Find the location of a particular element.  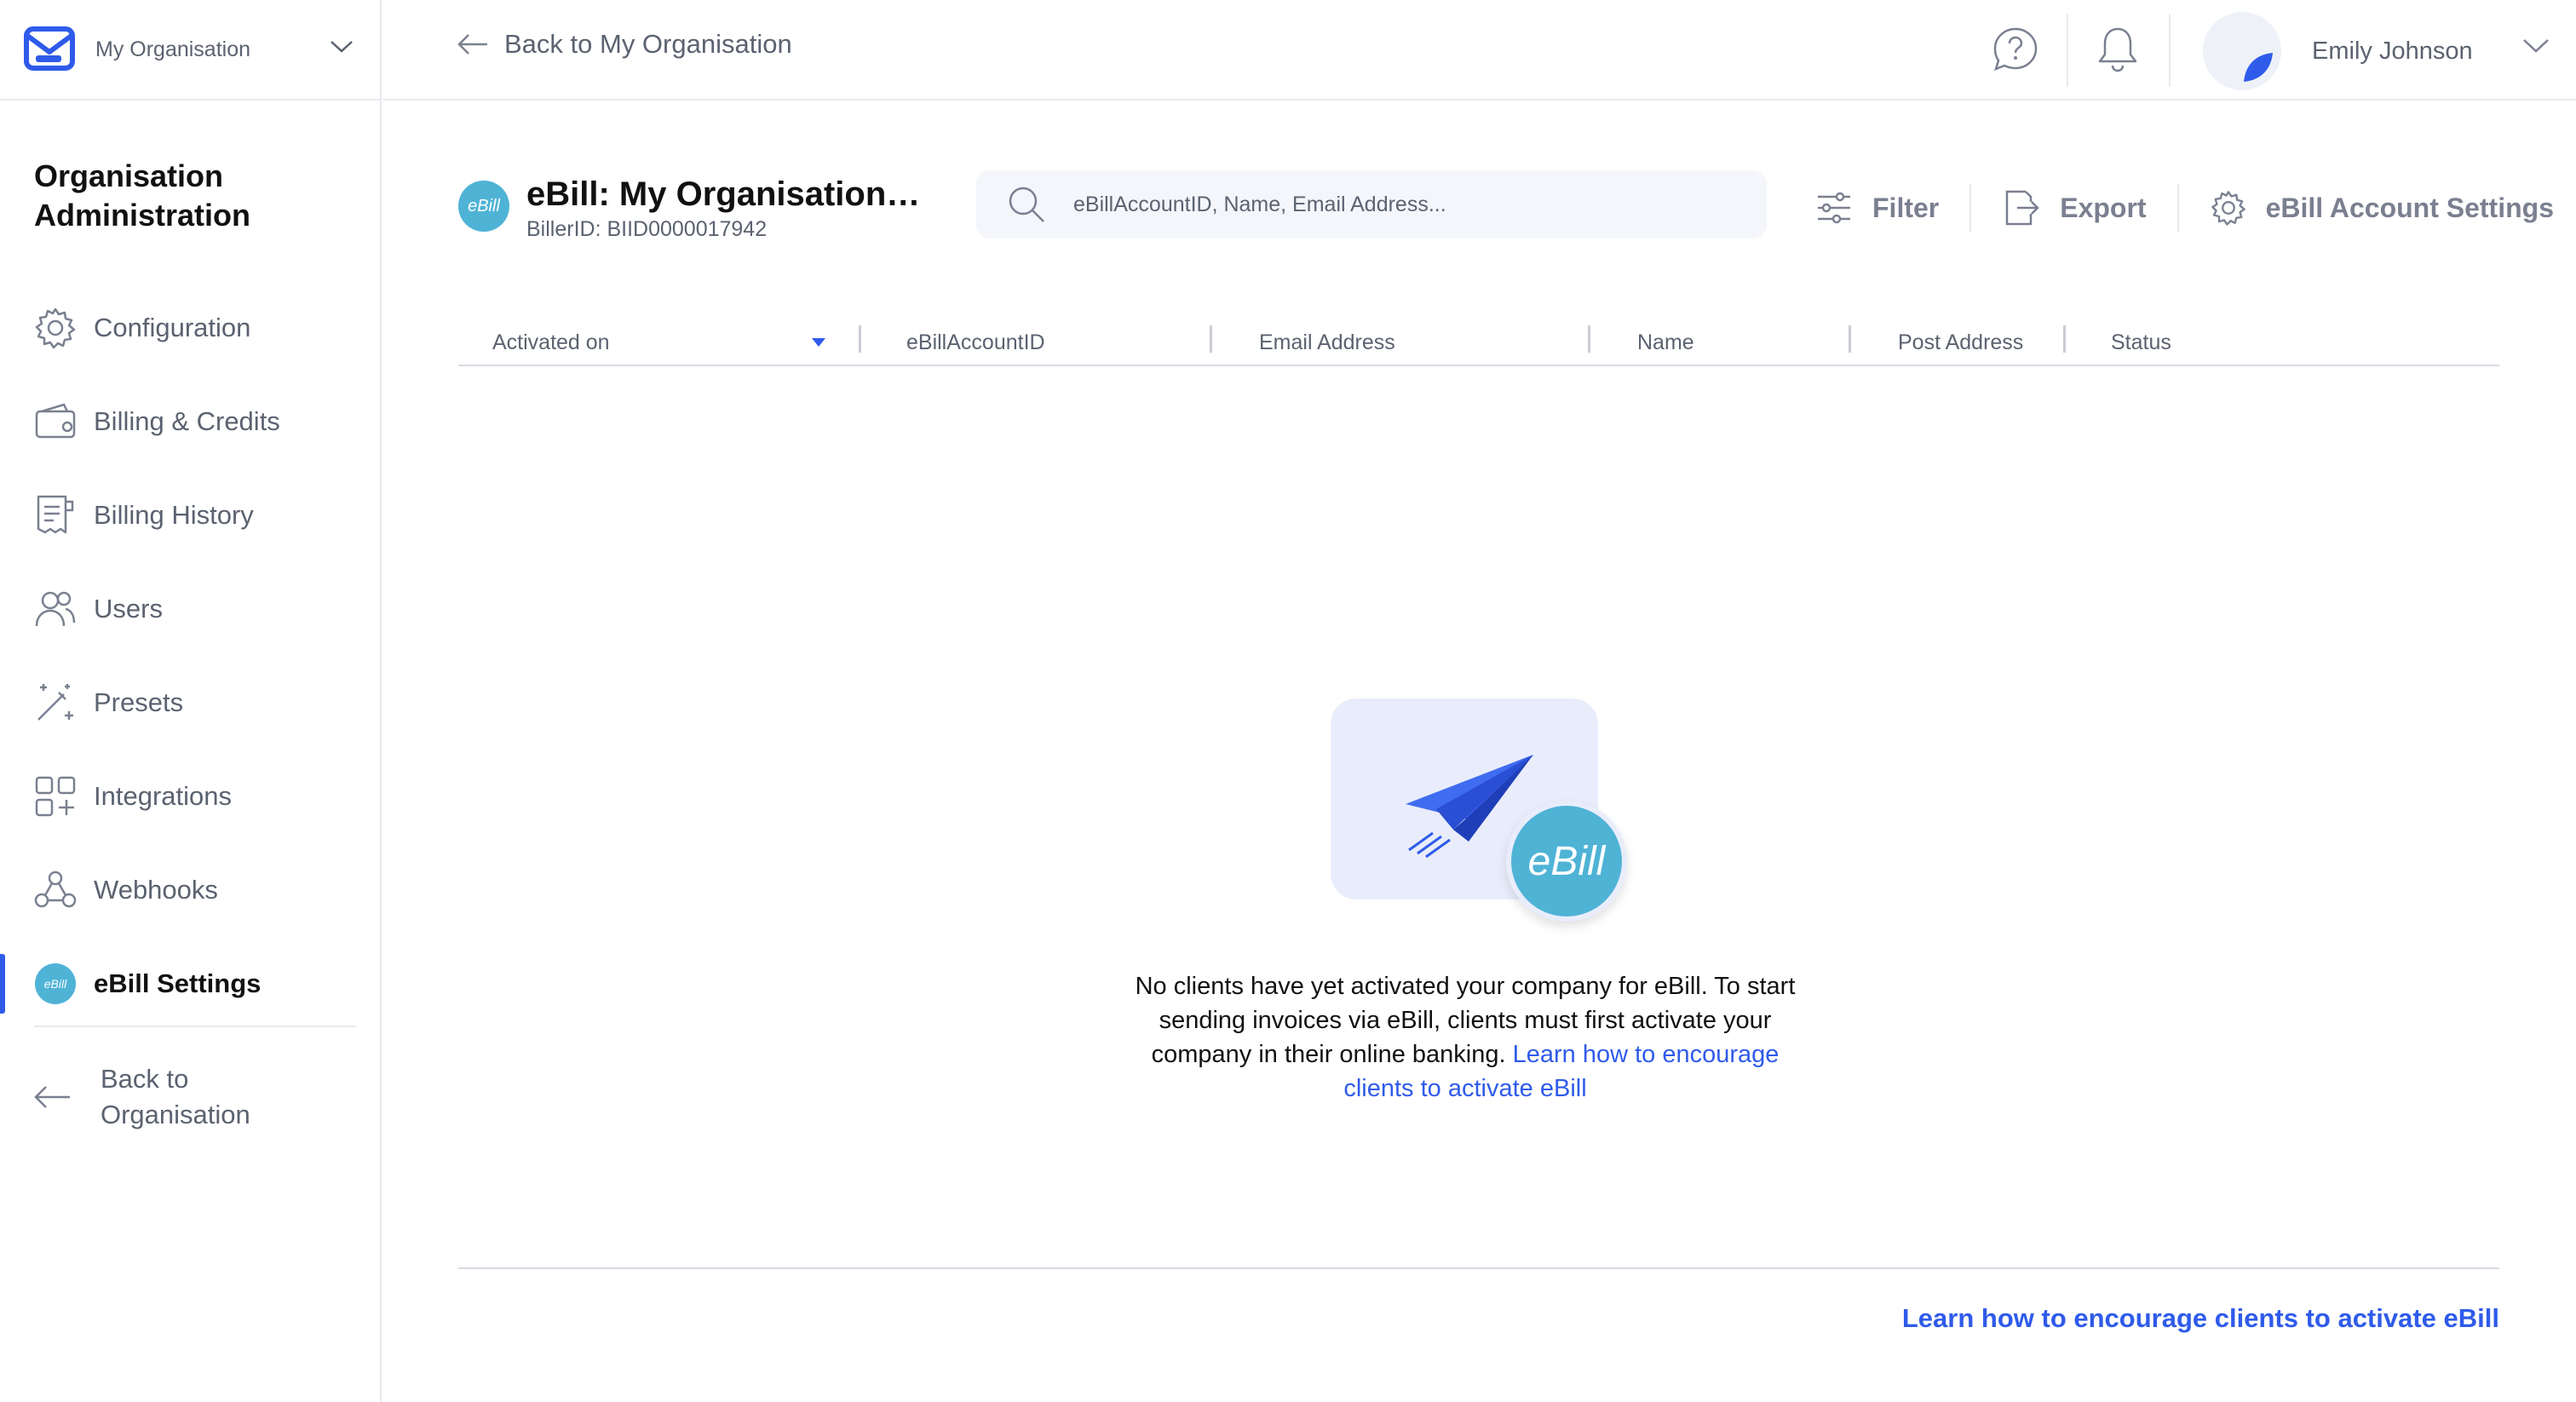

ebill-account-settings-button: eBill Account Settings is located at coordinates (2382, 208).